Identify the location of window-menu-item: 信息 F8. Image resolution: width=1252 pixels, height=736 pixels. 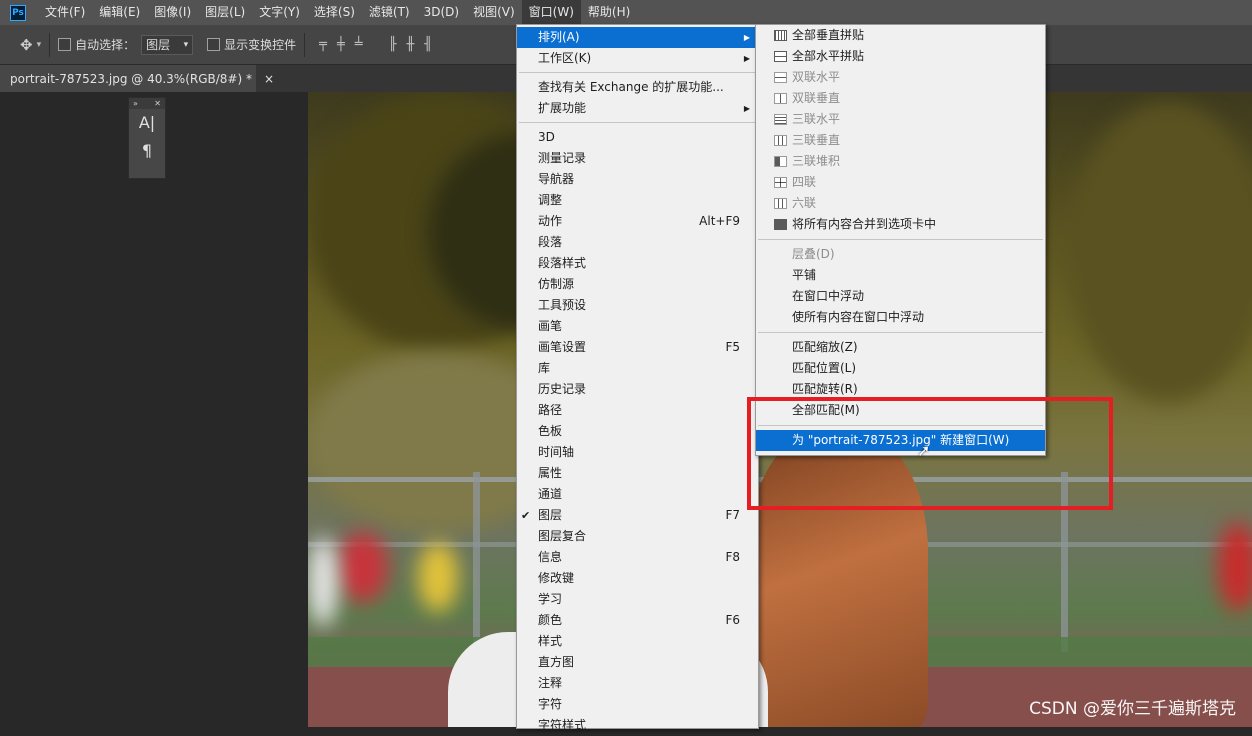
(637, 557).